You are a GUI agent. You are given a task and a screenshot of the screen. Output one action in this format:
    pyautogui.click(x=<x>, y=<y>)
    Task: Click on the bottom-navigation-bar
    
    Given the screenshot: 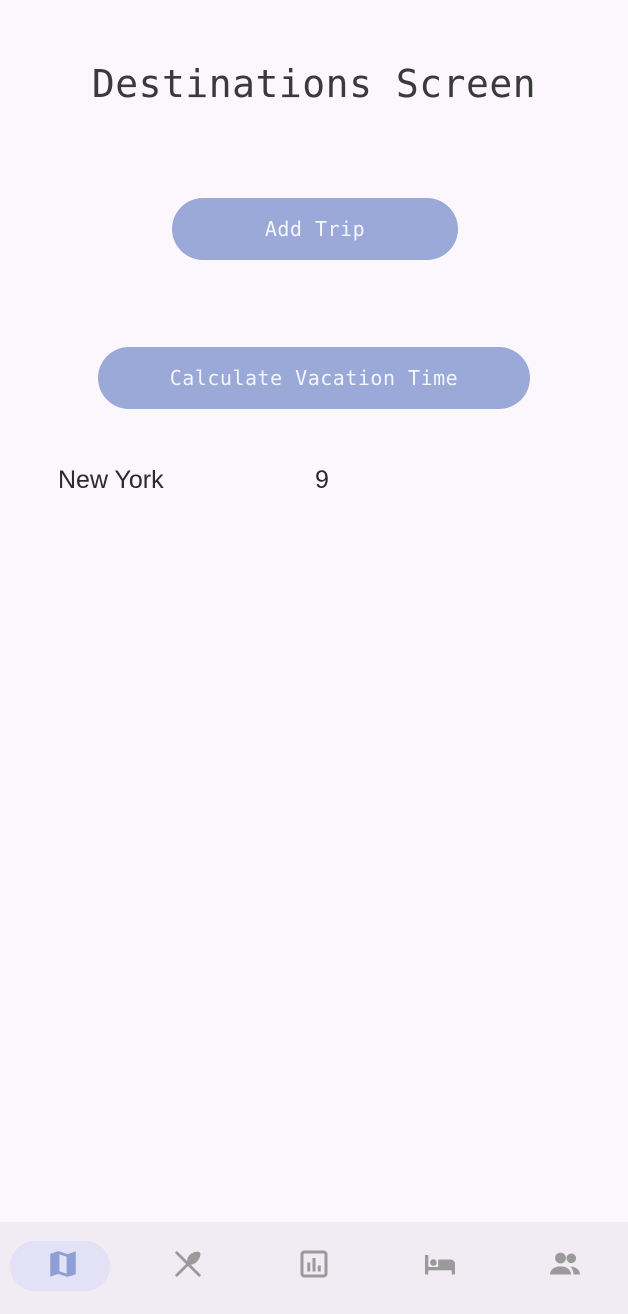 What is the action you would take?
    pyautogui.click(x=314, y=1268)
    